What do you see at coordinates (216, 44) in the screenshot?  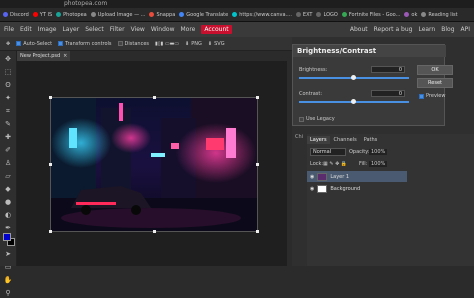 I see `svg-button: ⬇ SVG` at bounding box center [216, 44].